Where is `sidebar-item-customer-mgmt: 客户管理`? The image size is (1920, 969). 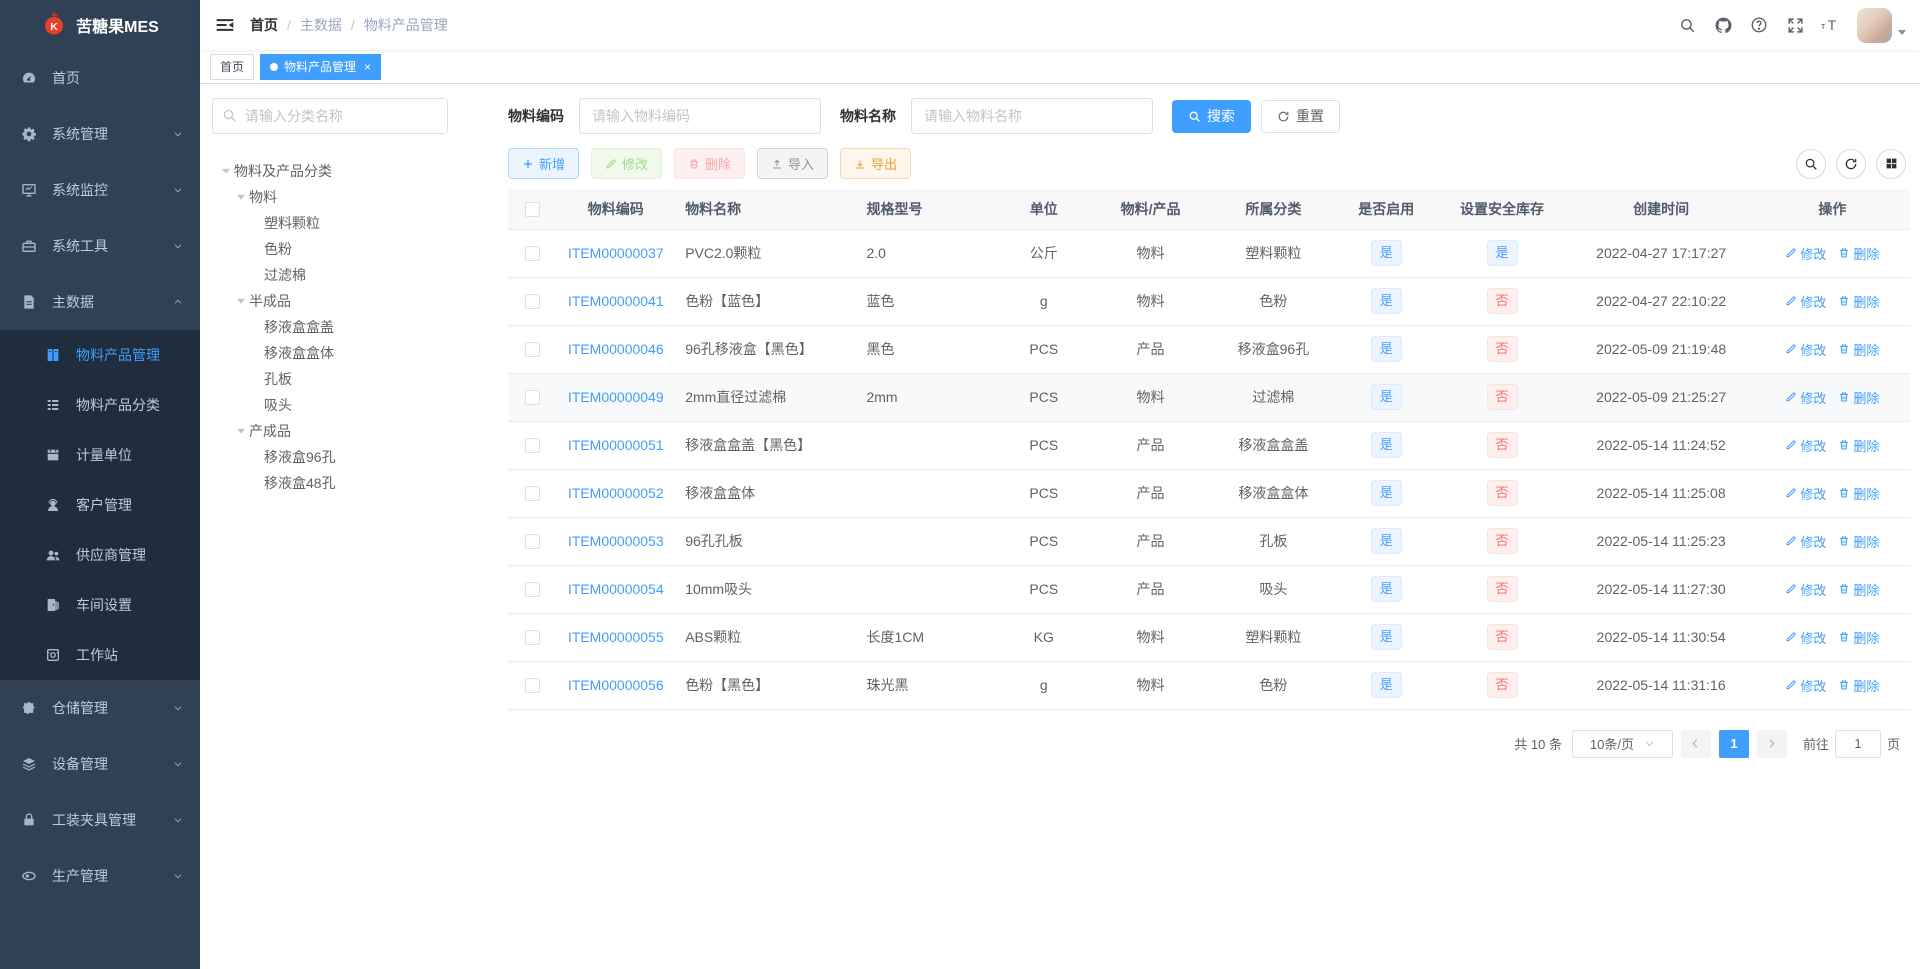 sidebar-item-customer-mgmt: 客户管理 is located at coordinates (100, 505).